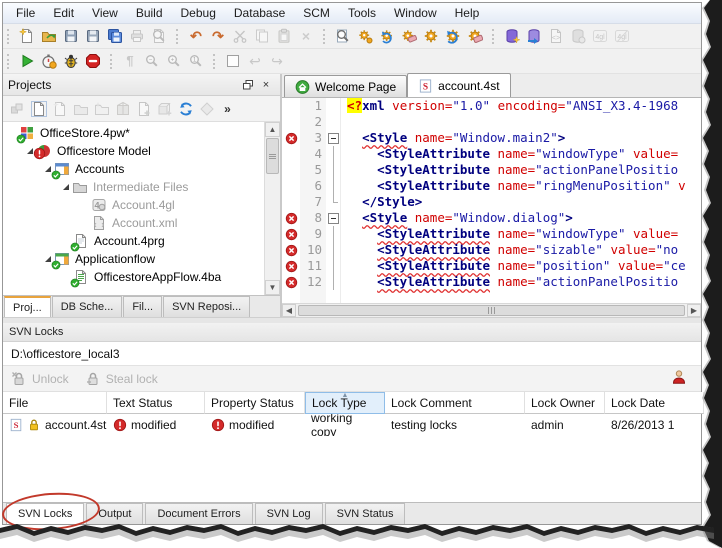 The height and width of the screenshot is (548, 722). What do you see at coordinates (288, 513) in the screenshot?
I see `bottom-tab-svn-log: SVN Log` at bounding box center [288, 513].